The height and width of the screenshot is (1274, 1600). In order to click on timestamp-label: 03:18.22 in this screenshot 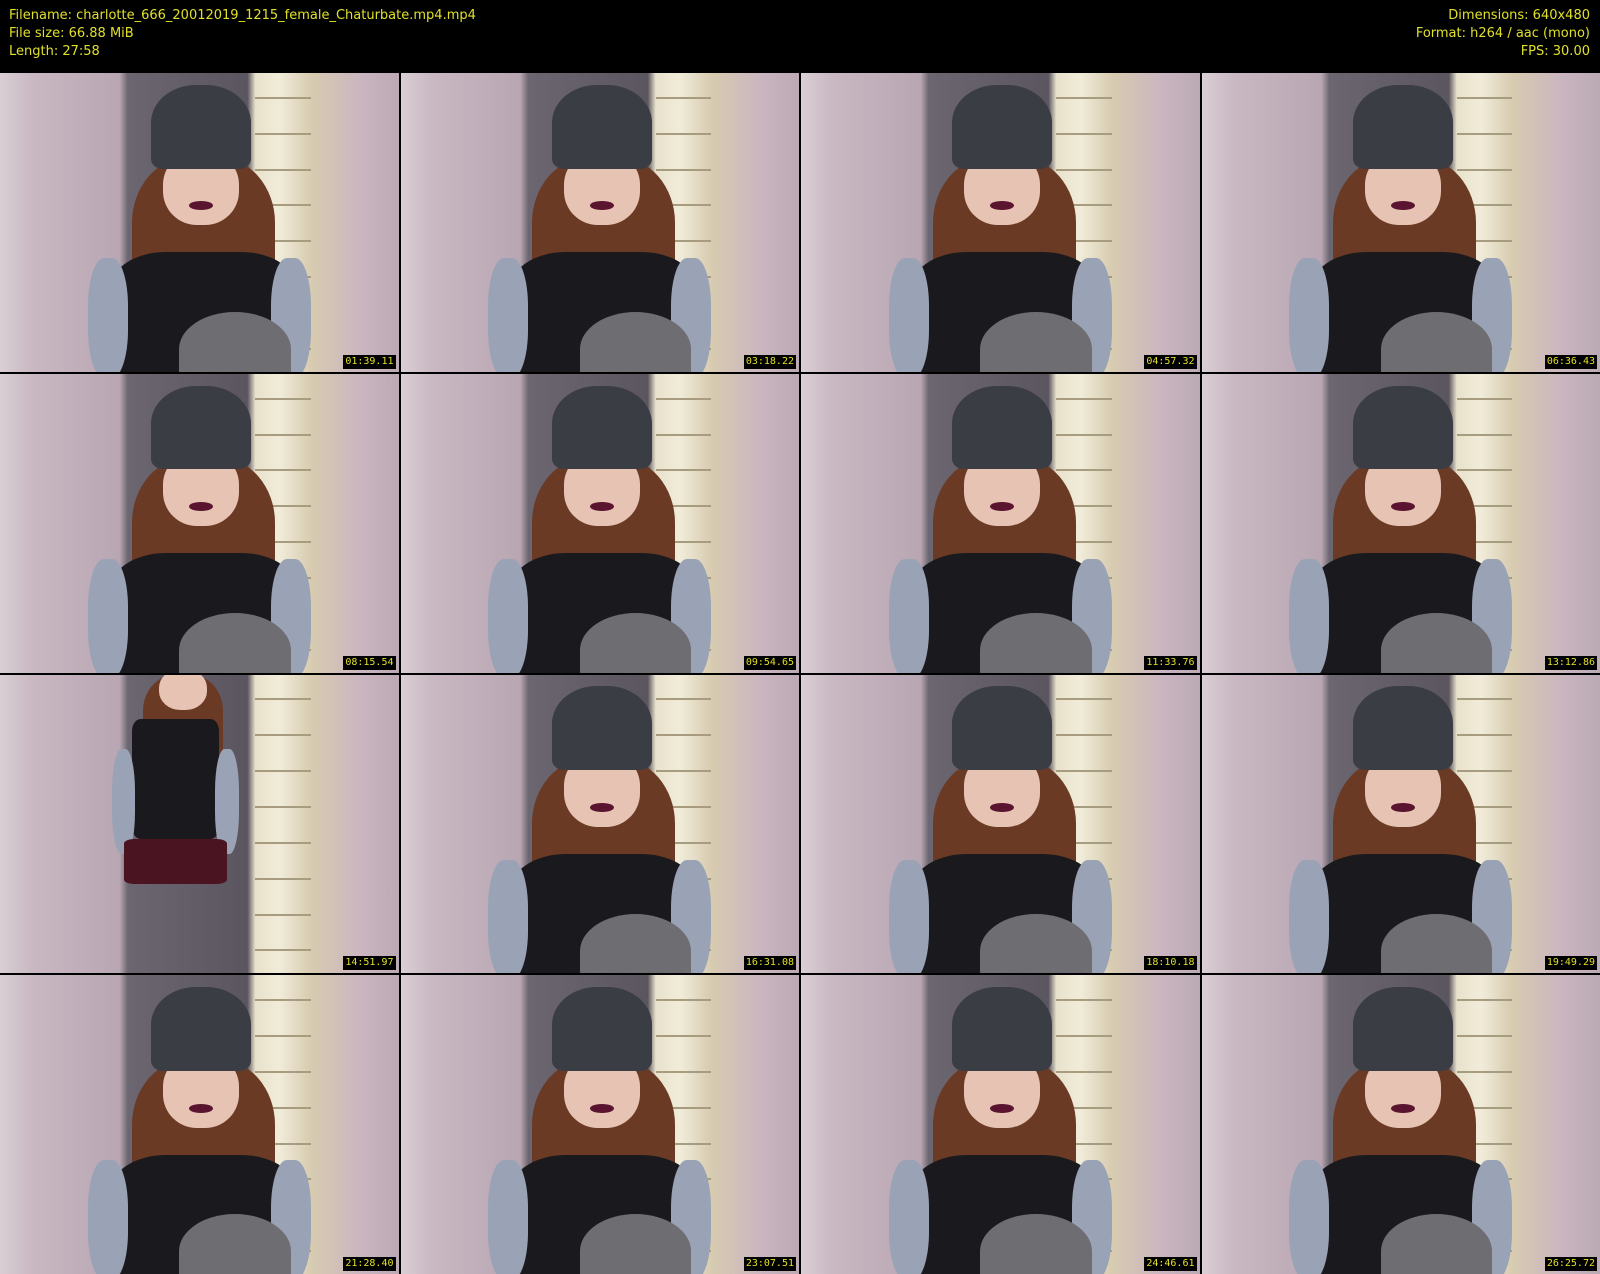, I will do `click(769, 361)`.